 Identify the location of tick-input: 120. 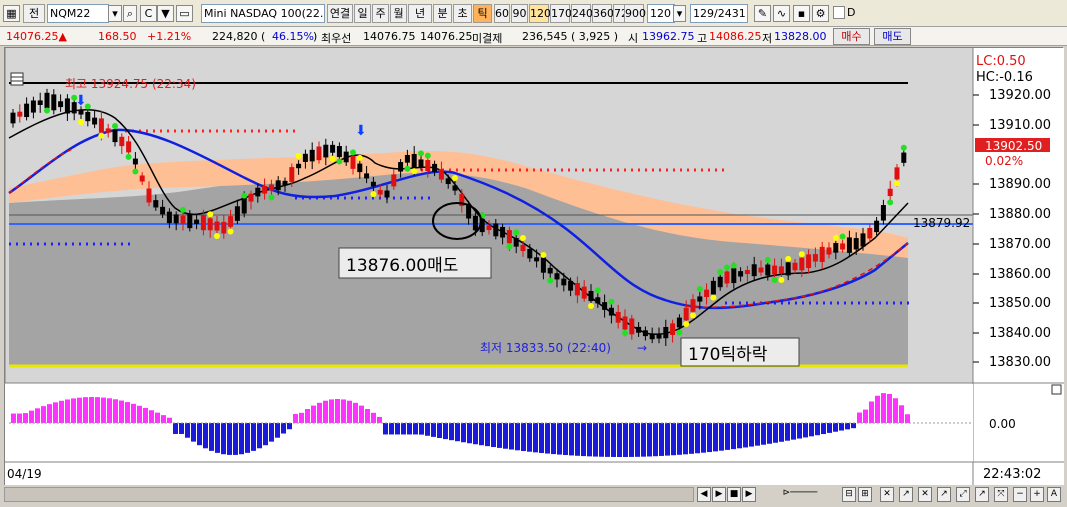
(661, 13).